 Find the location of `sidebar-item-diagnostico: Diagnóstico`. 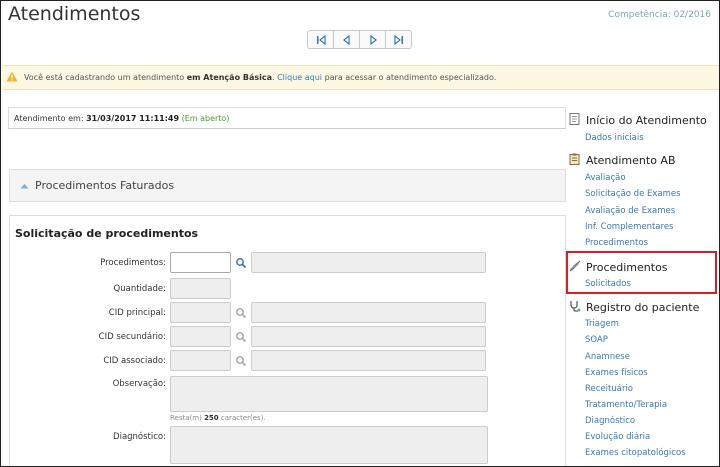

sidebar-item-diagnostico: Diagnóstico is located at coordinates (610, 421).